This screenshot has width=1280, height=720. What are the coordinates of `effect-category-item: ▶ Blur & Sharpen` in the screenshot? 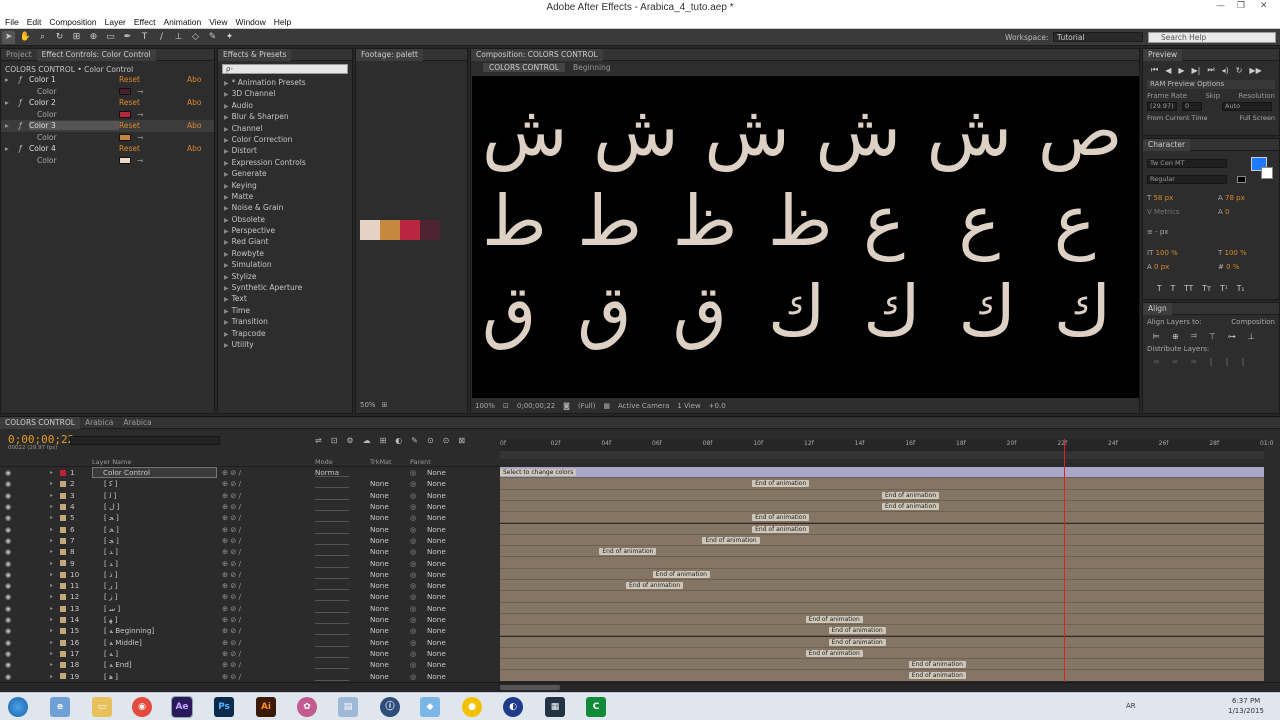 It's located at (285, 116).